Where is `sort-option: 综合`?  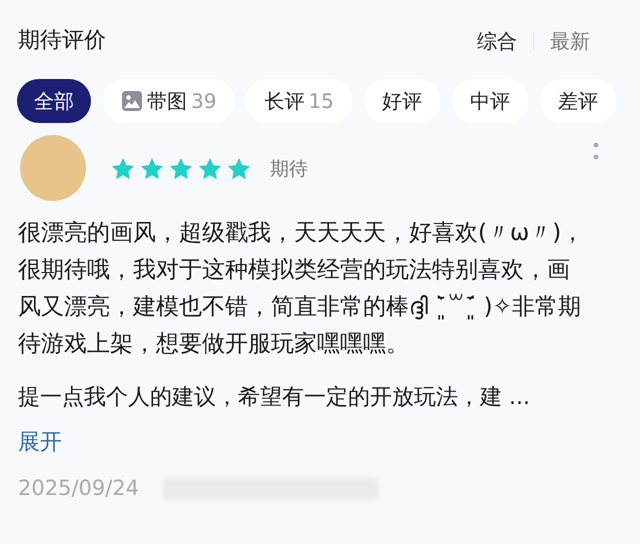
sort-option: 综合 is located at coordinates (497, 41).